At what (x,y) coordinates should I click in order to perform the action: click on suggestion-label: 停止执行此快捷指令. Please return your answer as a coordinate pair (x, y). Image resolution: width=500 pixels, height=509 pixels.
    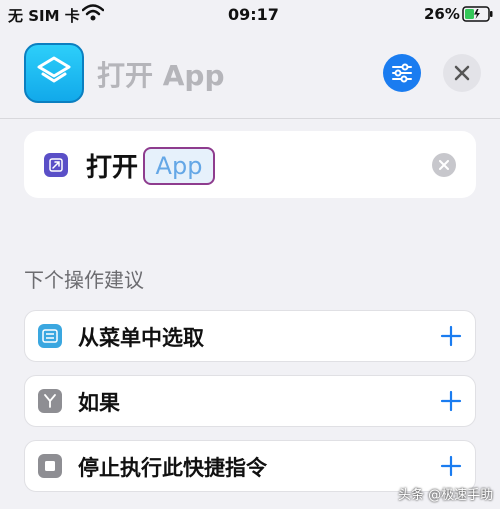
    Looking at the image, I should click on (172, 468).